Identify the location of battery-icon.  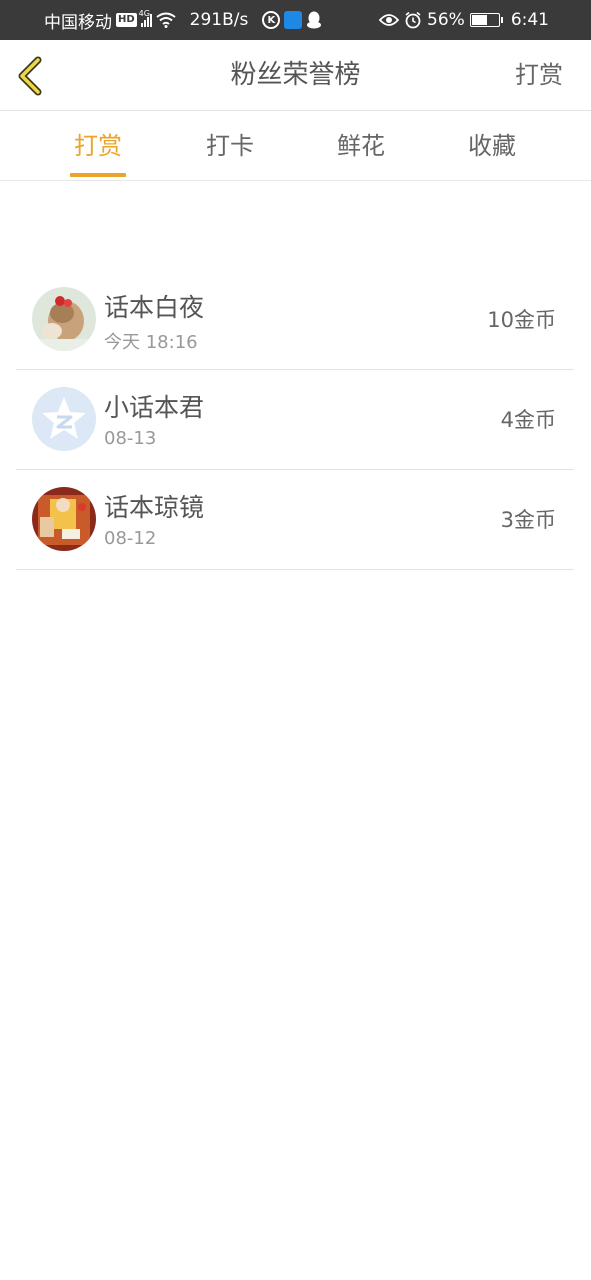
(486, 20).